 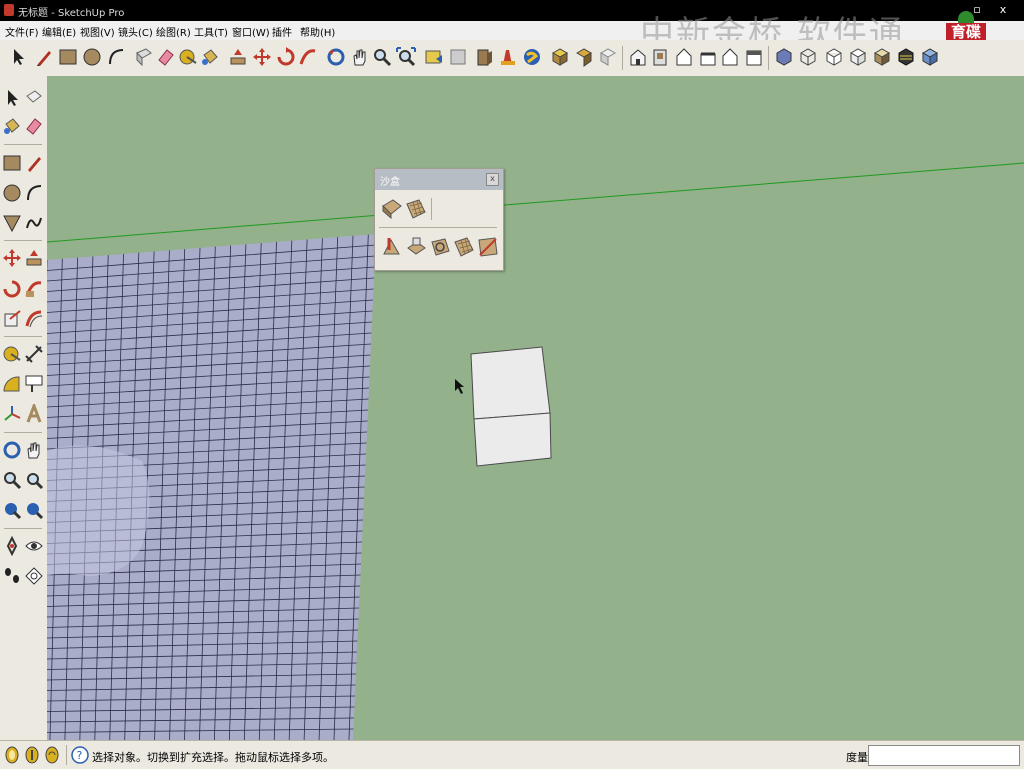 What do you see at coordinates (12, 576) in the screenshot?
I see `walk-footprints-icon` at bounding box center [12, 576].